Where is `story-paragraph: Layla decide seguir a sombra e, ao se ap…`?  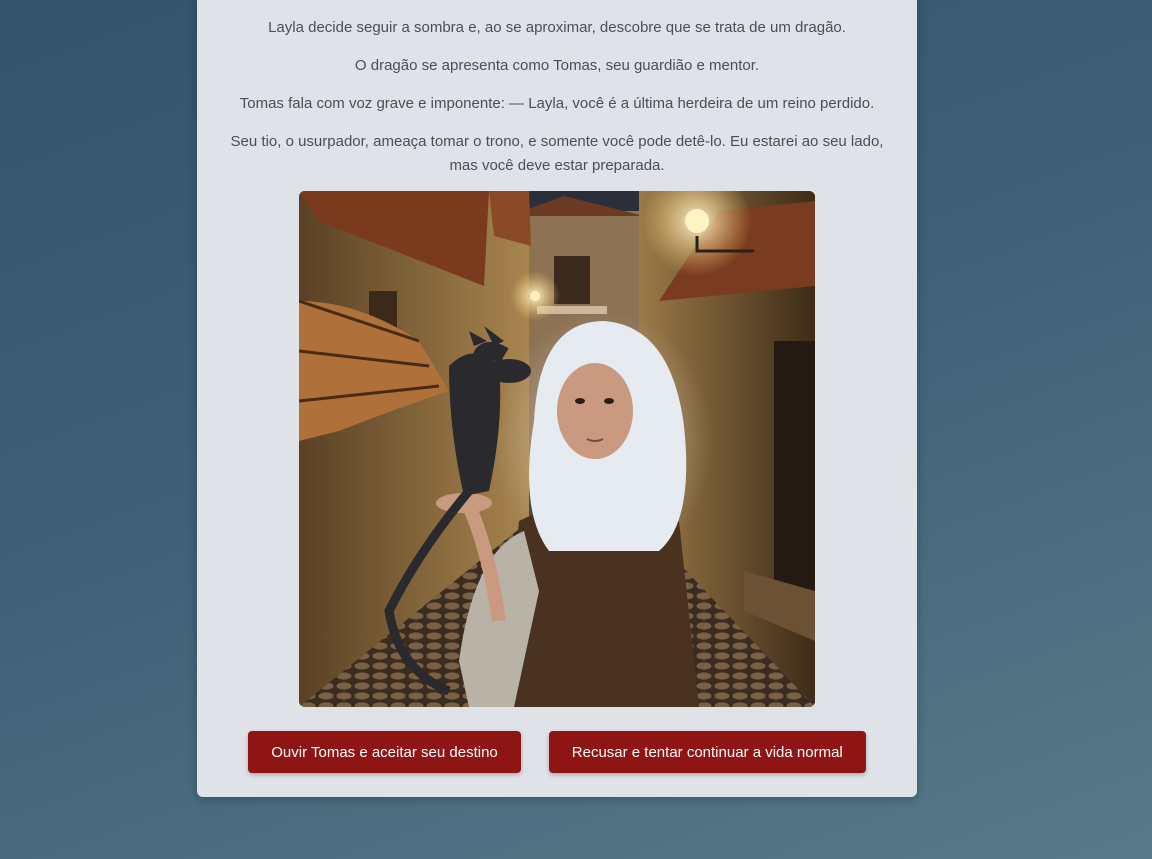 story-paragraph: Layla decide seguir a sombra e, ao se ap… is located at coordinates (557, 27).